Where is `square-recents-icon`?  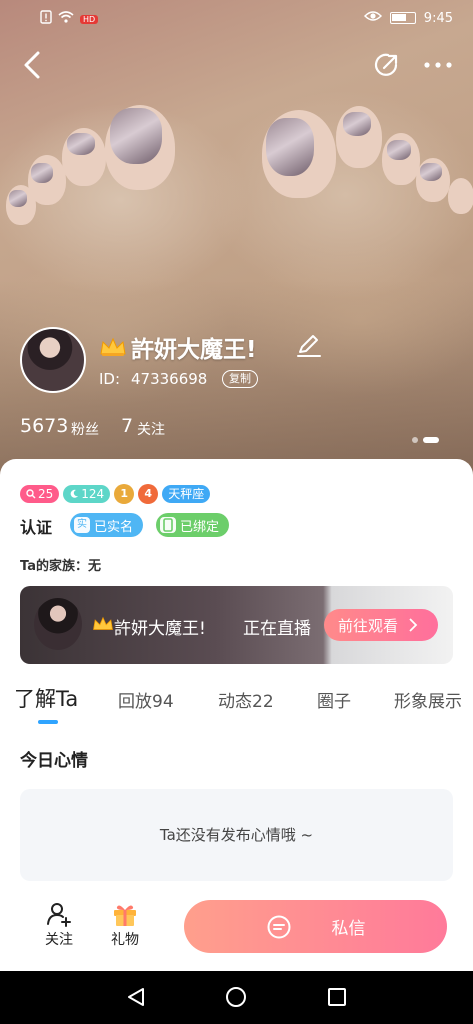
square-recents-icon is located at coordinates (337, 997).